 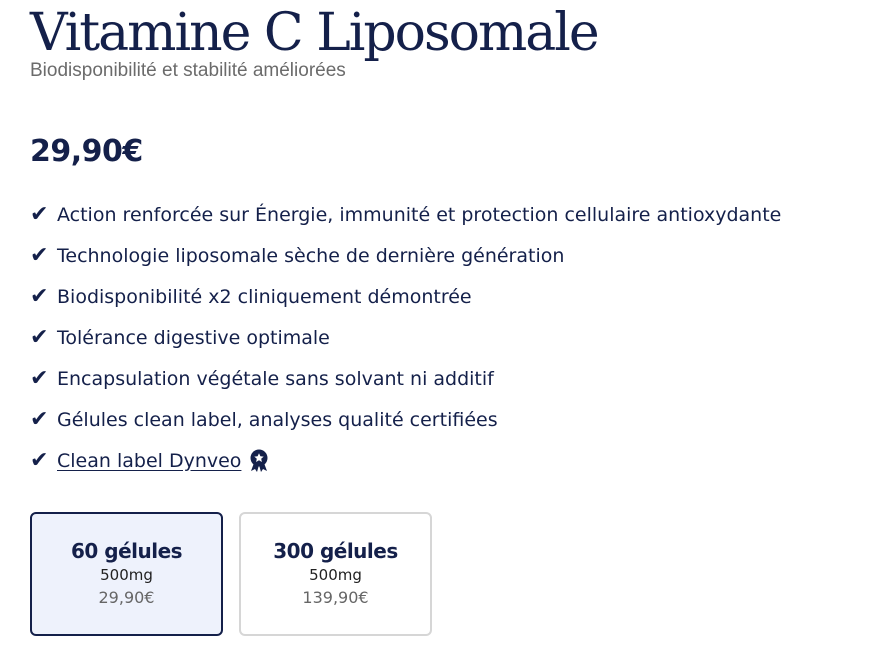 I want to click on variant-name: 300 gélules, so click(x=335, y=551).